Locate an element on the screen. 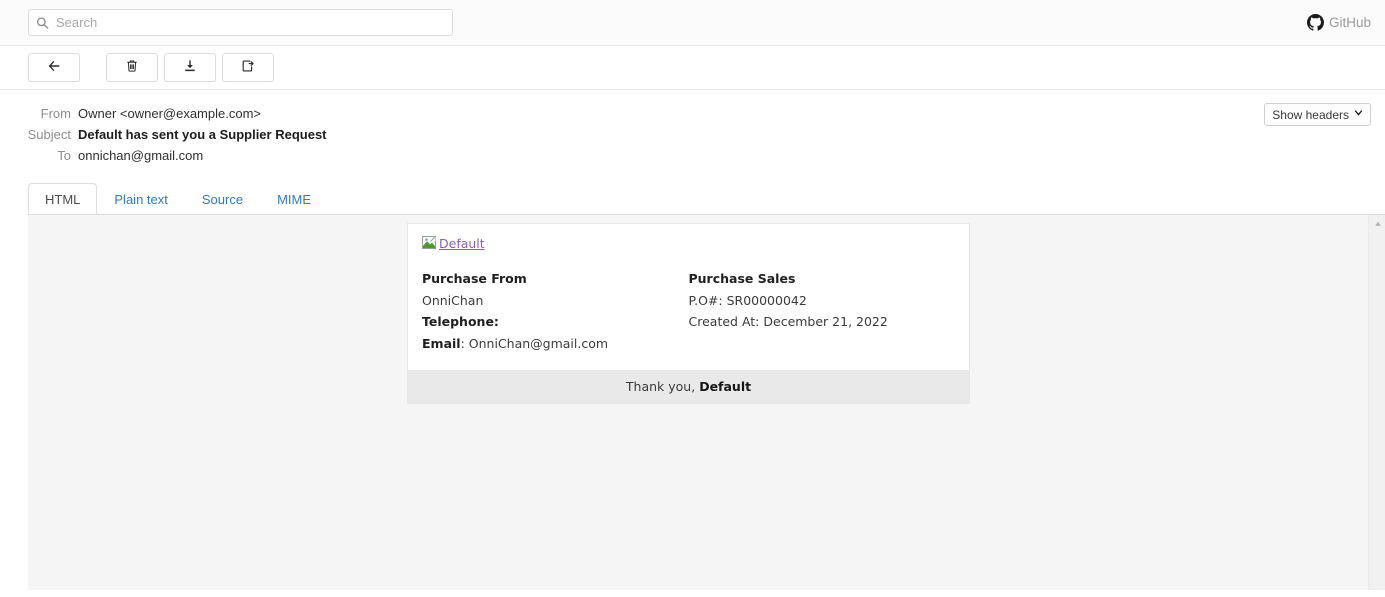  logo-placeholder: Default is located at coordinates (688, 243).